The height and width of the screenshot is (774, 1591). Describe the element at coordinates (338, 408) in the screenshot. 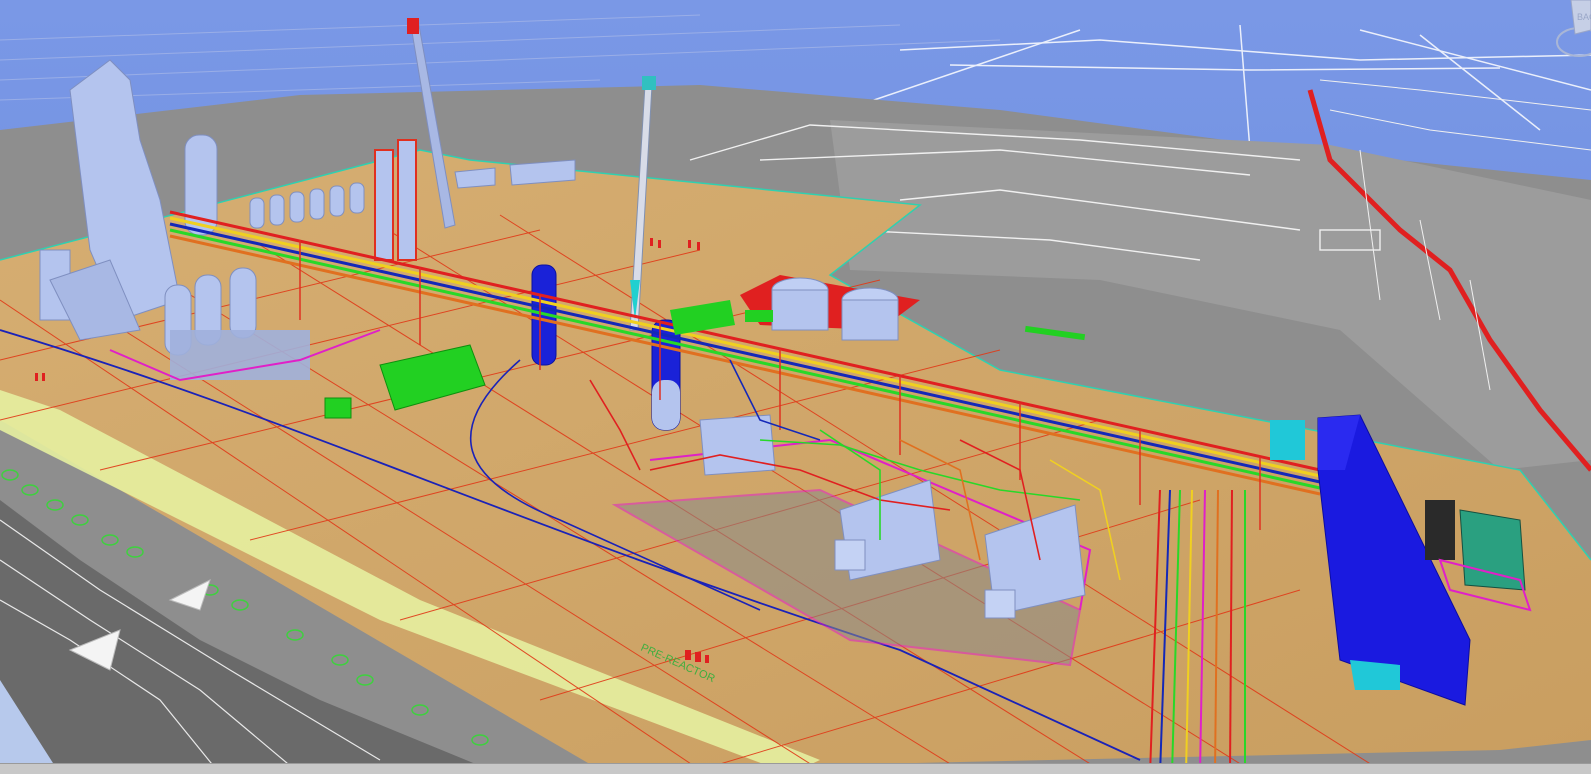

I see `green-small-box` at that location.